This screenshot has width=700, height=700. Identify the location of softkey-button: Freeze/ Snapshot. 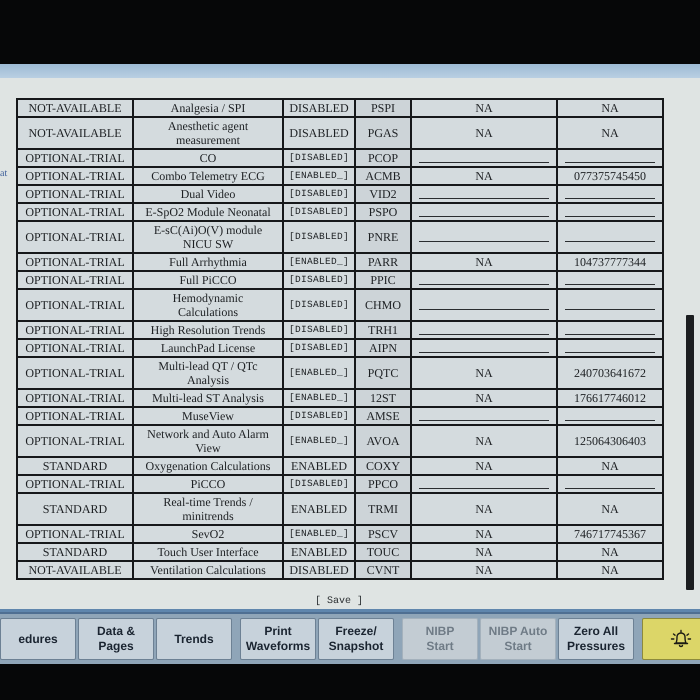
(356, 639).